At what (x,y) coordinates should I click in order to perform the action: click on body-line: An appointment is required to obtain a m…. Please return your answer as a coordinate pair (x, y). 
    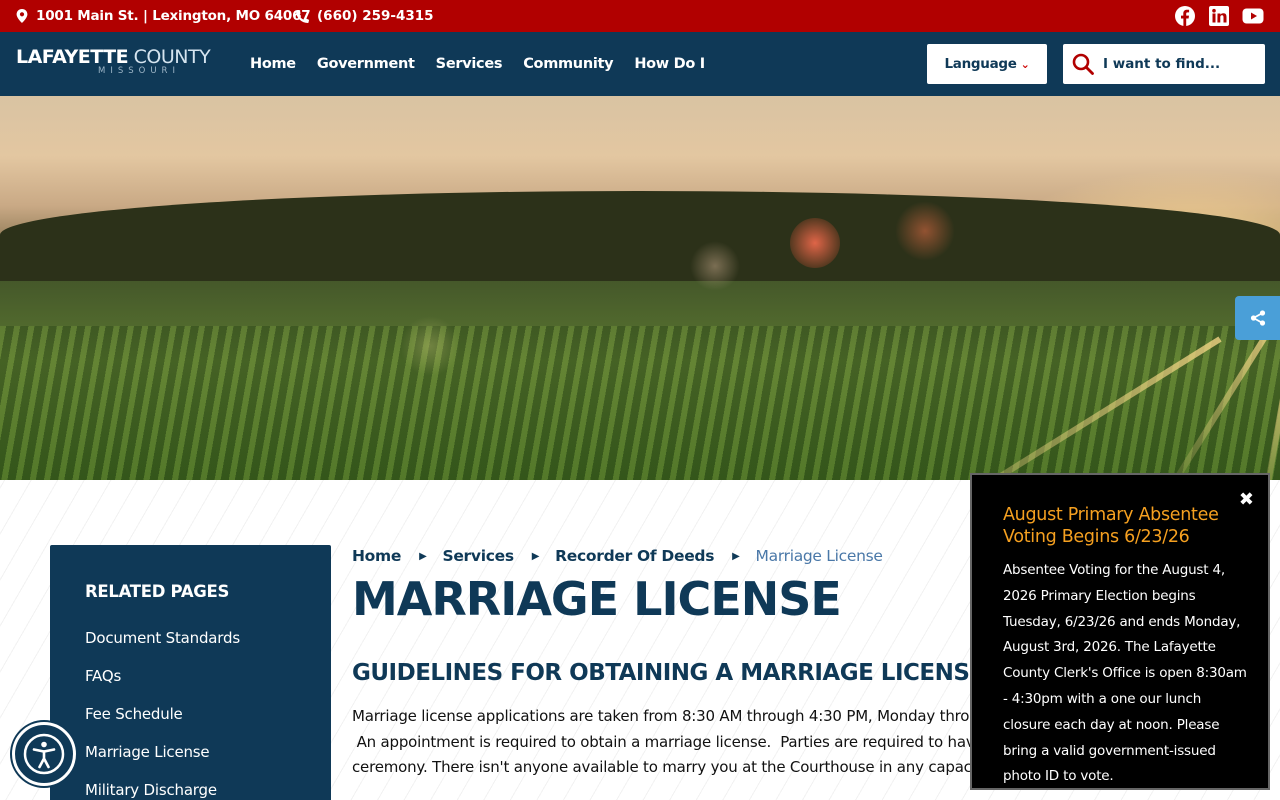
    Looking at the image, I should click on (663, 741).